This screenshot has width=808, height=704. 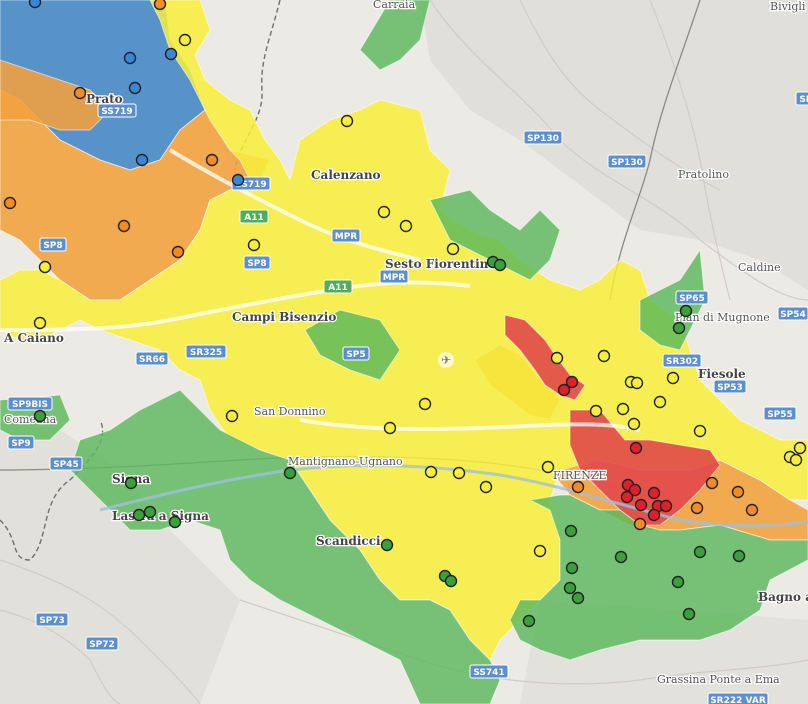 What do you see at coordinates (355, 355) in the screenshot?
I see `svg-text: SP5` at bounding box center [355, 355].